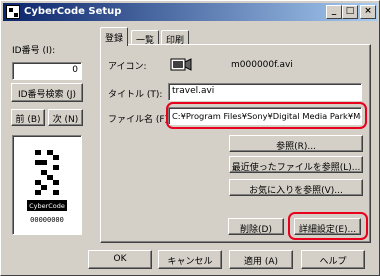 The width and height of the screenshot is (380, 276). Describe the element at coordinates (193, 91) in the screenshot. I see `title-value: travel.avi` at that location.